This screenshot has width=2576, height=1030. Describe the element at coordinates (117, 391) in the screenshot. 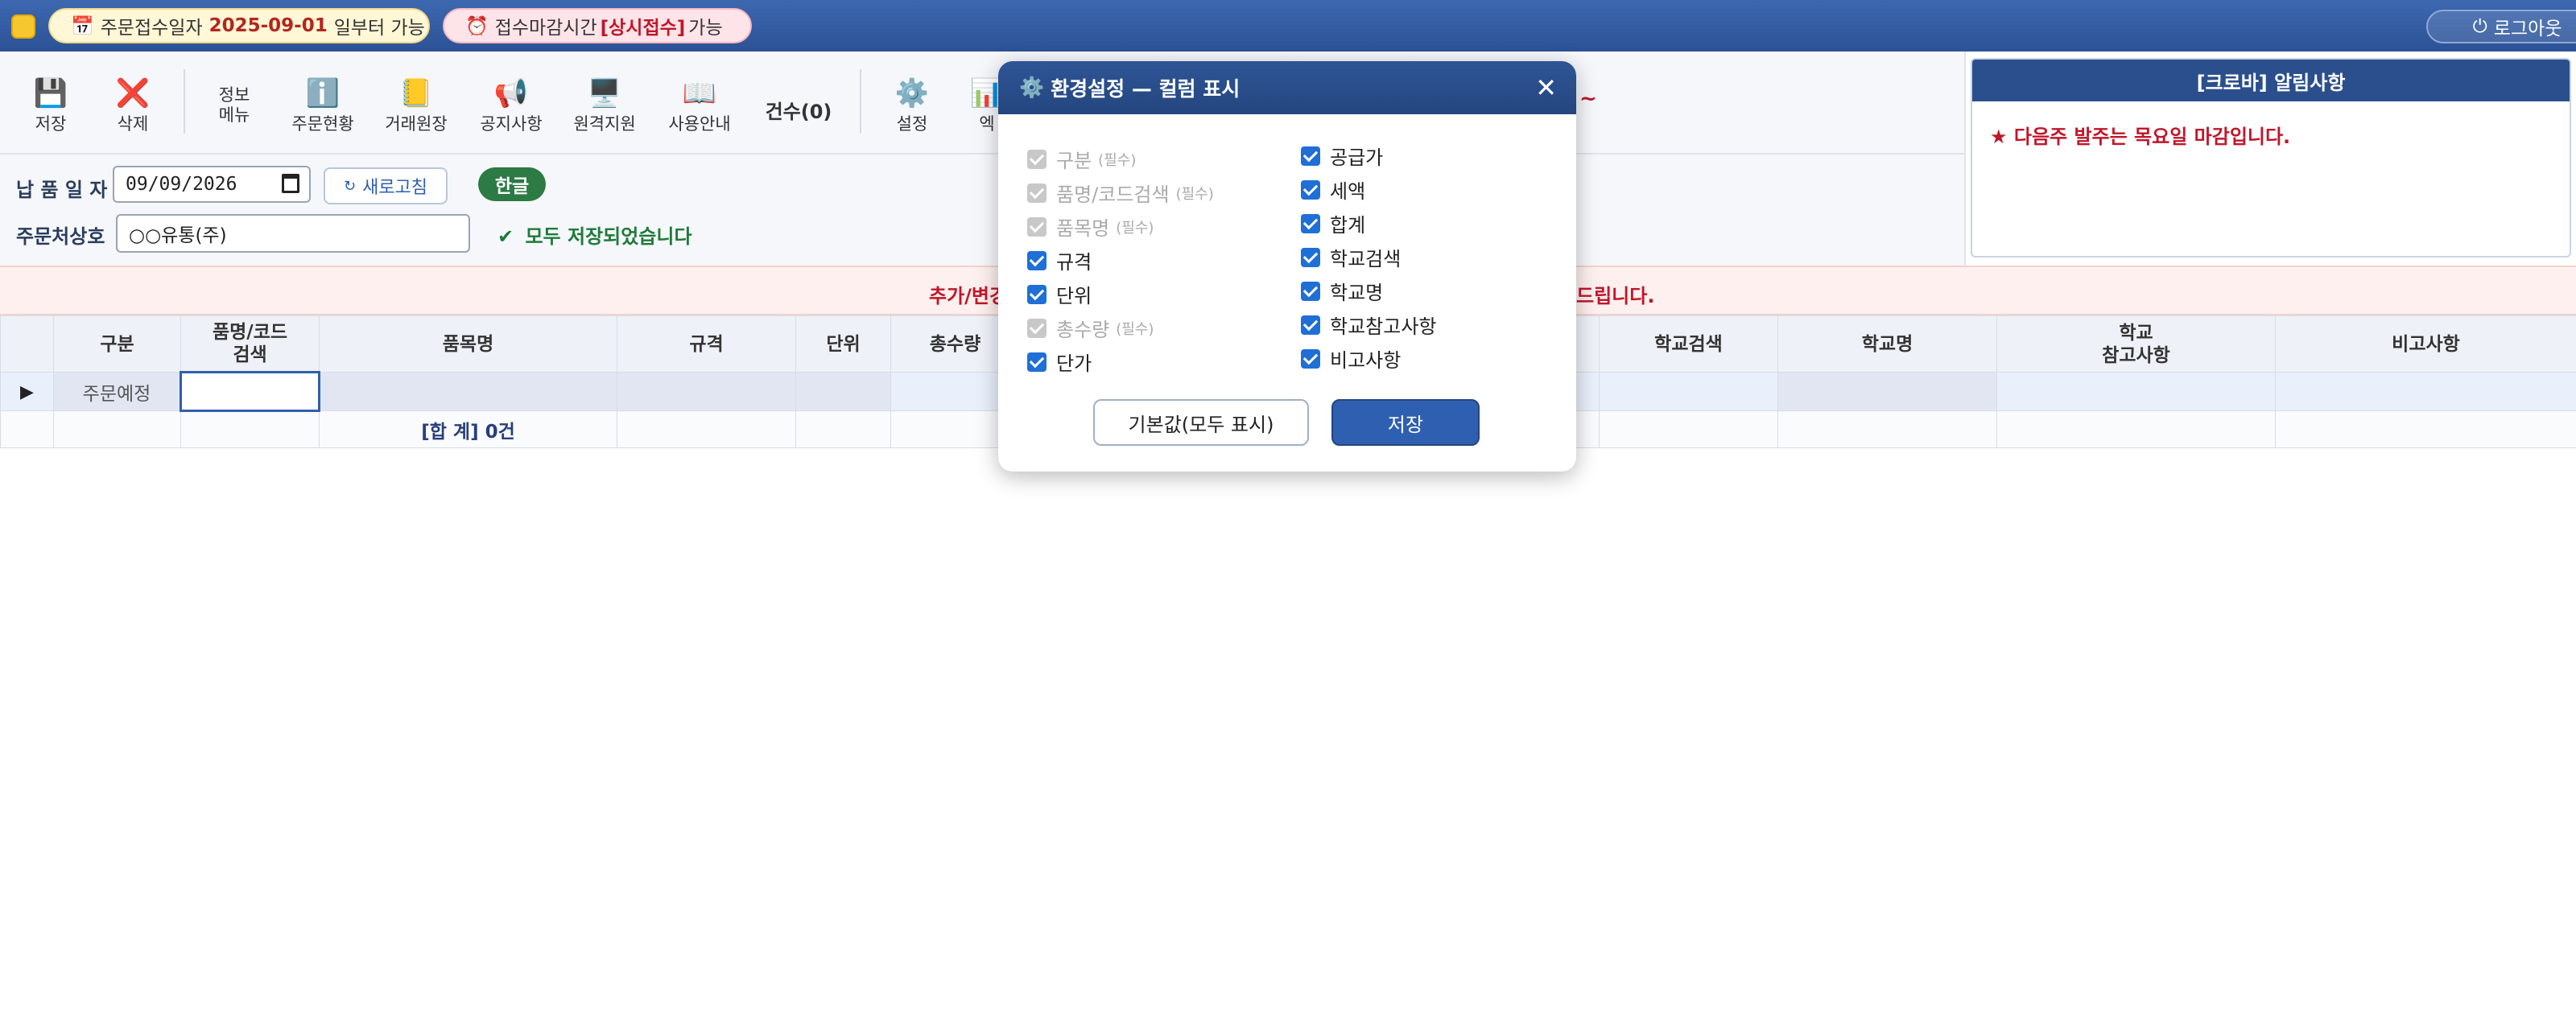

I see `cell-gubun: 주문예정` at that location.